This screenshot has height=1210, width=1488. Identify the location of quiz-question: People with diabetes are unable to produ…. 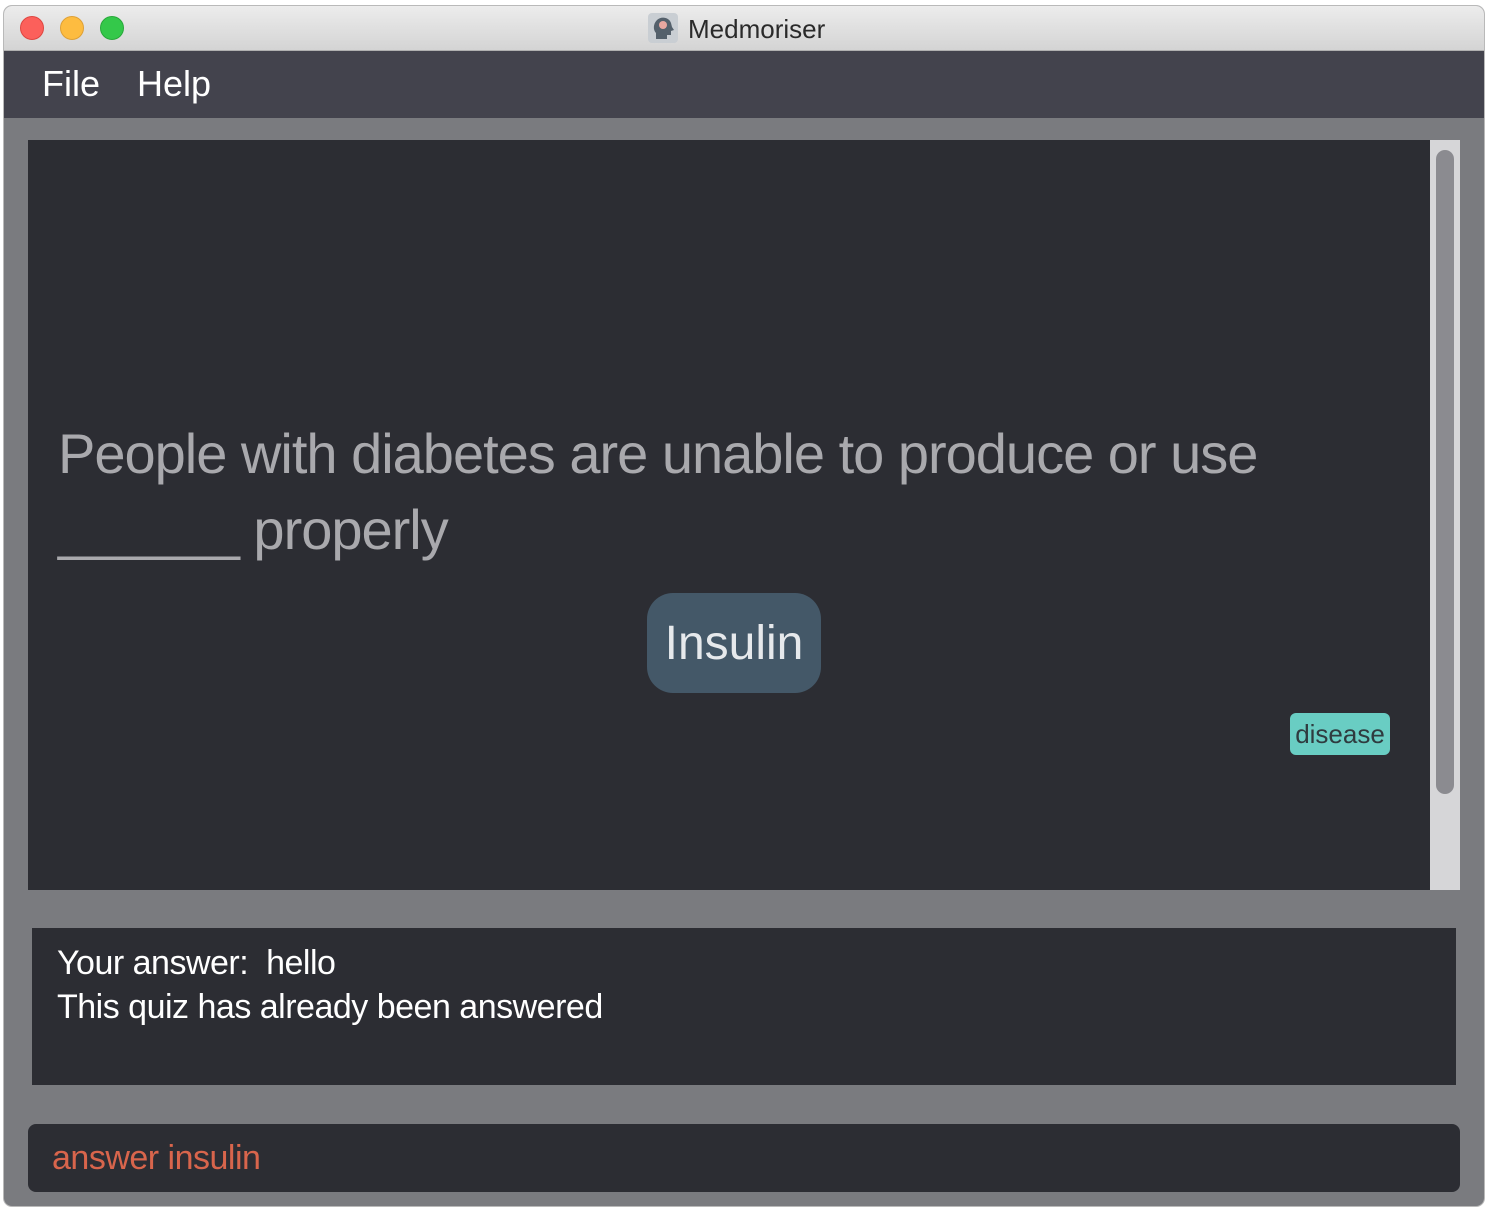
(658, 491).